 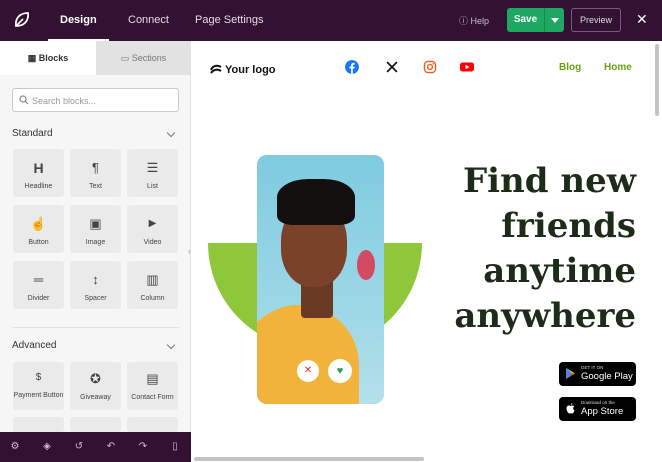 I want to click on headline-line: anytime, so click(x=559, y=271).